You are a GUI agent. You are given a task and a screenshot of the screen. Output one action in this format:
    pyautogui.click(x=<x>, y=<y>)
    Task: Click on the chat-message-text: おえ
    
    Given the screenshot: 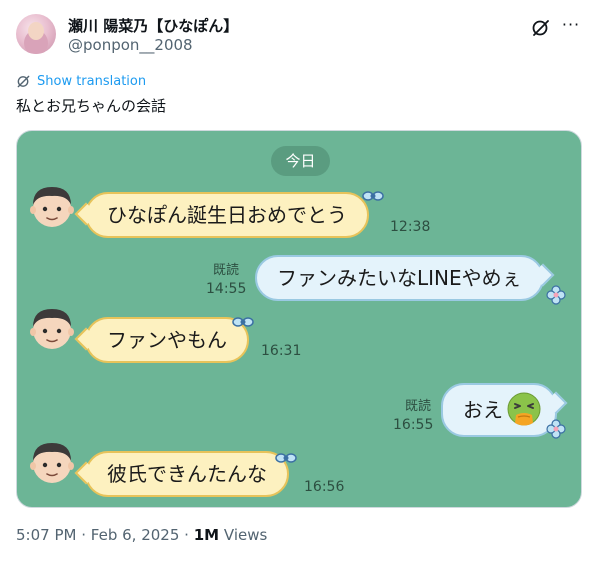 What is the action you would take?
    pyautogui.click(x=483, y=410)
    